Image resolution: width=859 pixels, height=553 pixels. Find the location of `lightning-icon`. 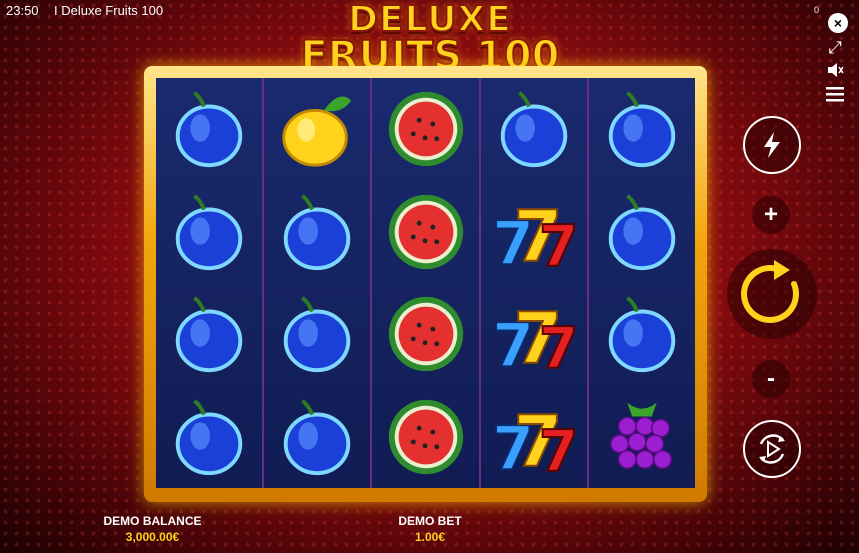

lightning-icon is located at coordinates (772, 145).